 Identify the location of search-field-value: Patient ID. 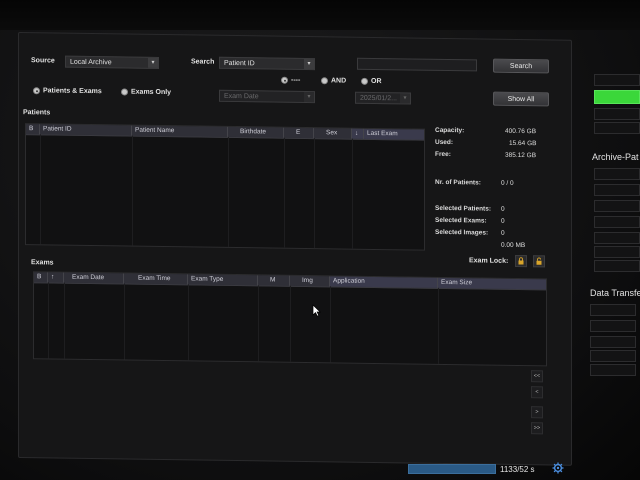
(239, 63).